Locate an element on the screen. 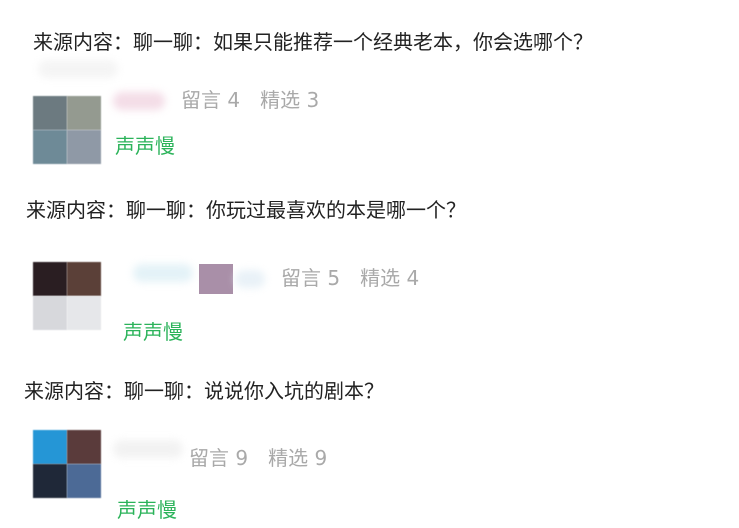  account-row-1: 留言 4 精选 3 声声慢 is located at coordinates (233, 127).